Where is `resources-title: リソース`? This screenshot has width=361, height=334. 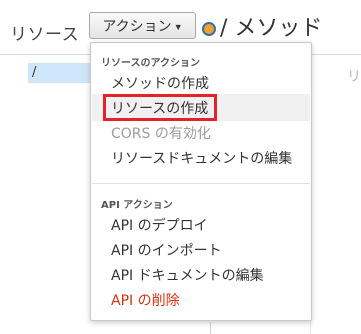 resources-title: リソース is located at coordinates (45, 35).